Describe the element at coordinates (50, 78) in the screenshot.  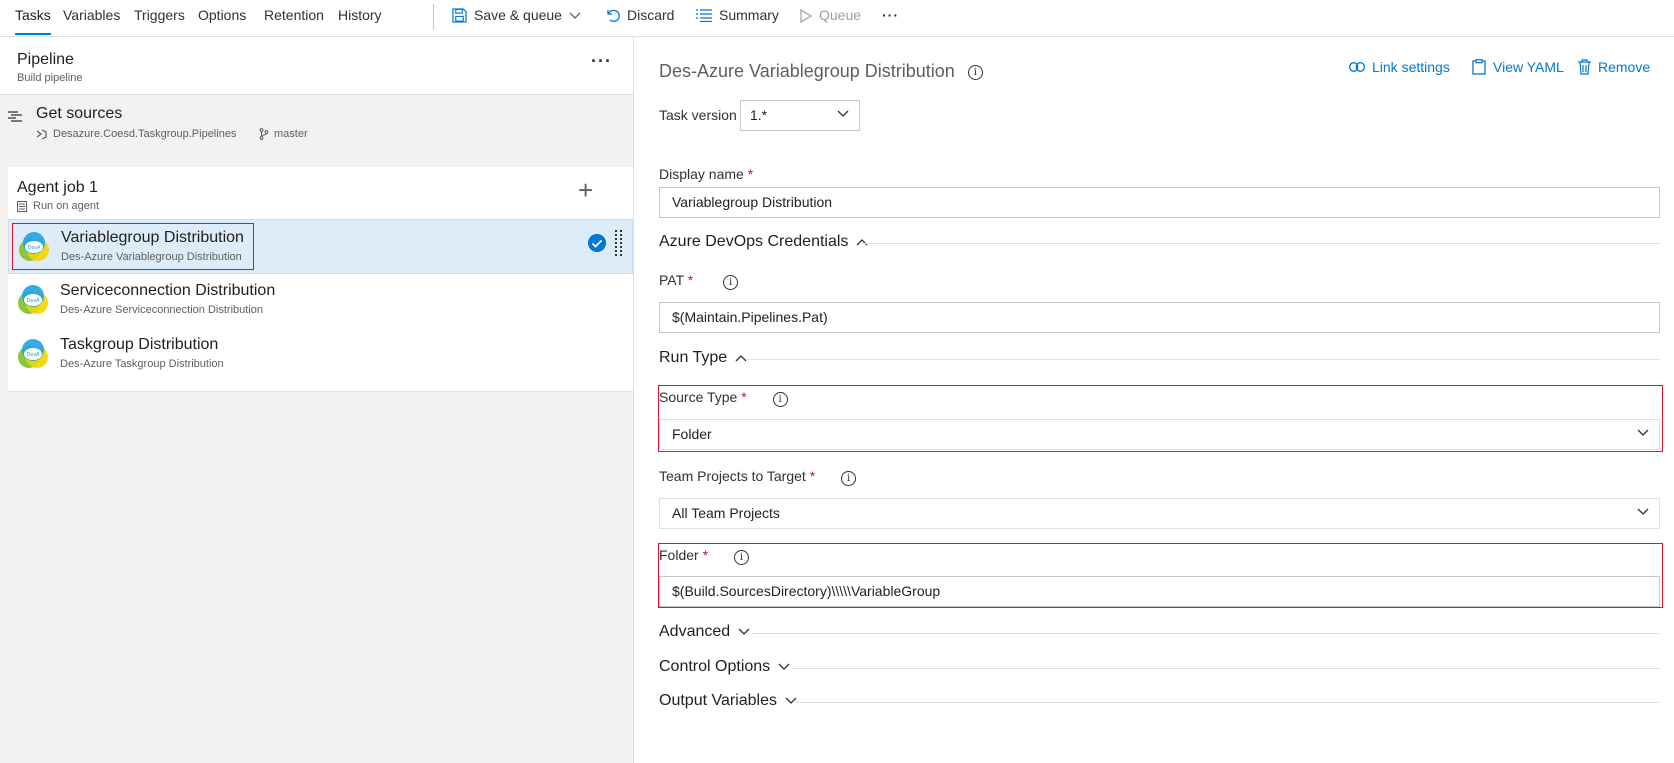
I see `pipeline-subtitle: Build pipeline` at that location.